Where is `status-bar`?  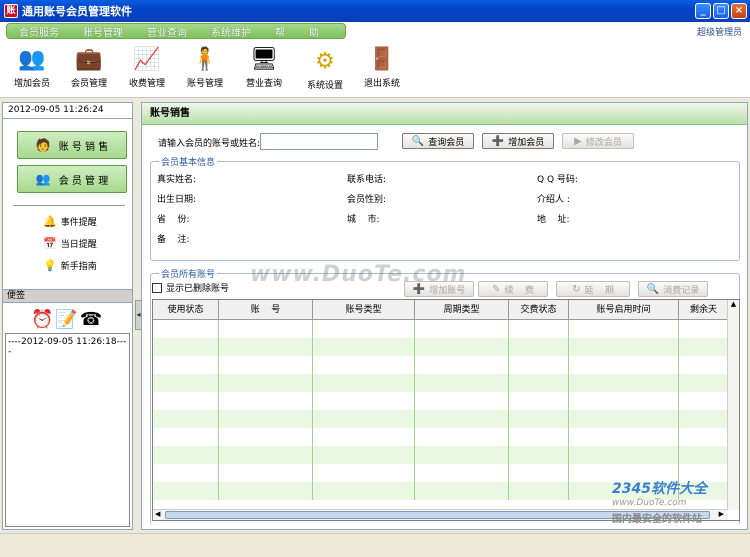
status-bar is located at coordinates (375, 545).